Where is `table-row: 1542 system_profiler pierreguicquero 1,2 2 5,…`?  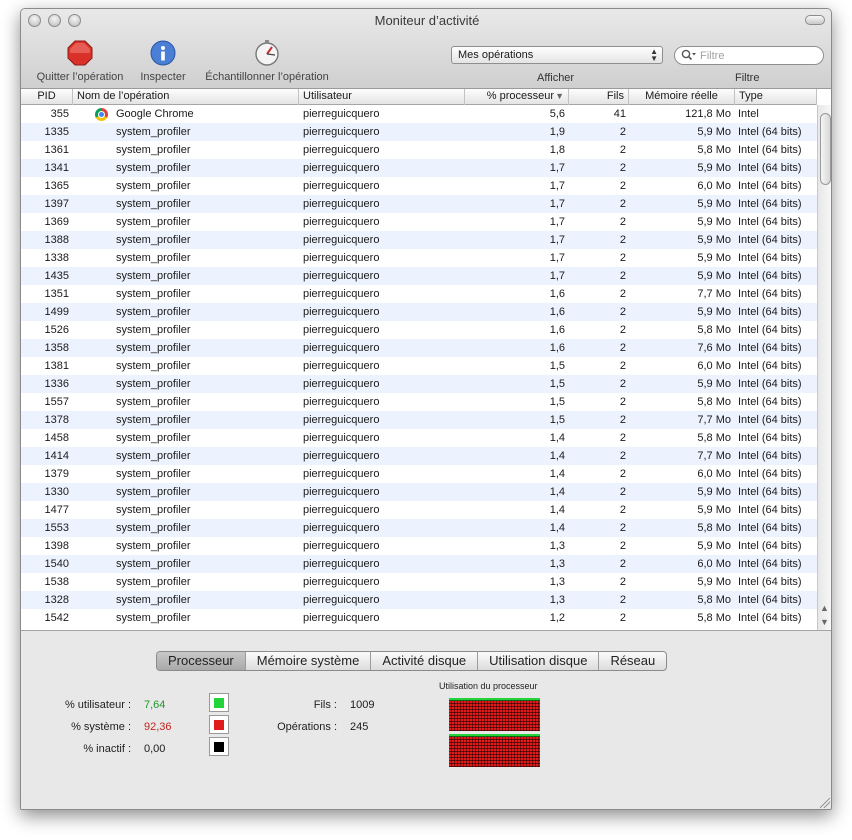
table-row: 1542 system_profiler pierreguicquero 1,2 2 5,… is located at coordinates (419, 618).